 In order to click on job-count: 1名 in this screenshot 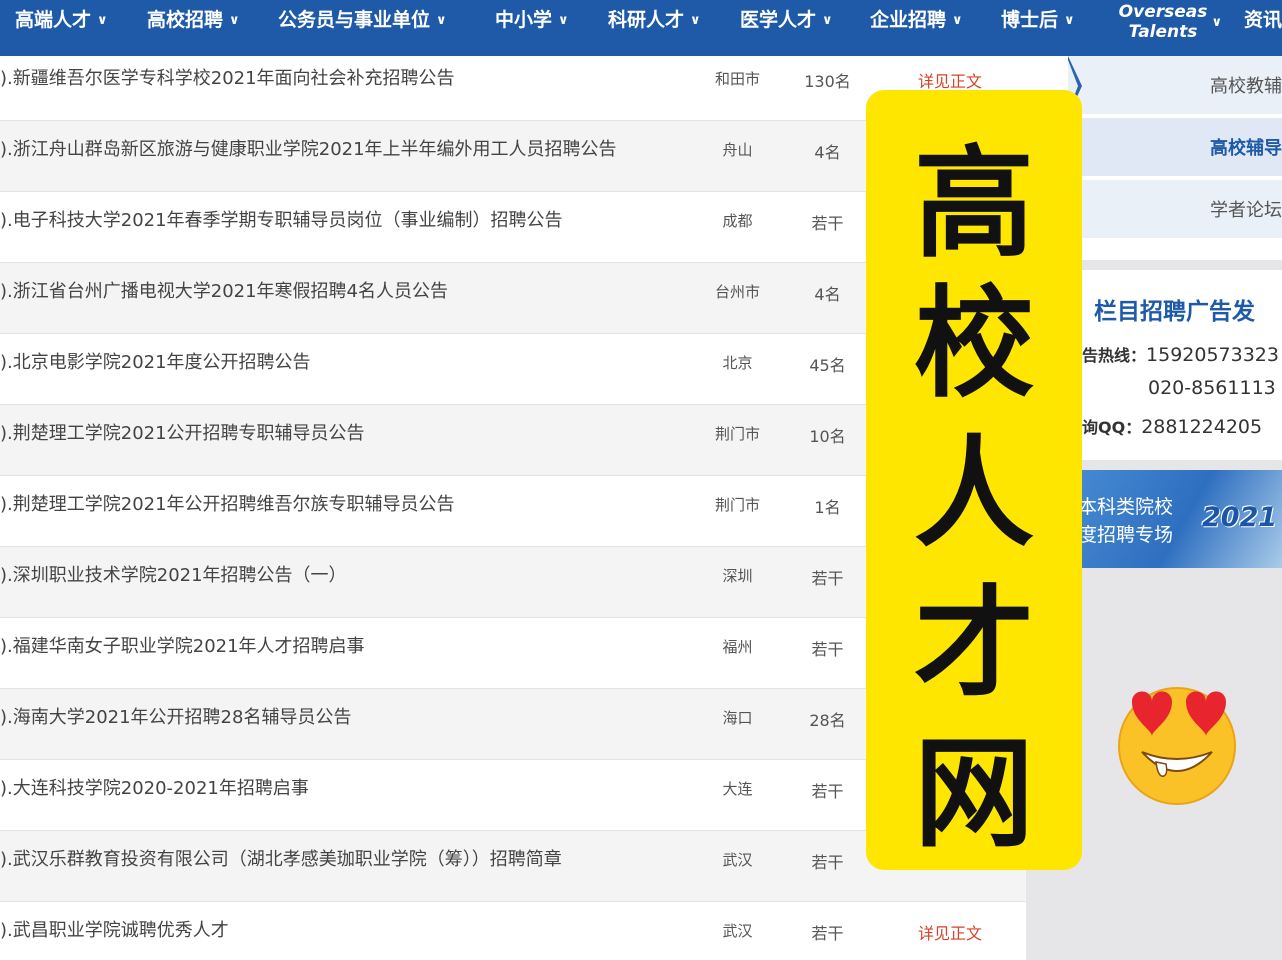, I will do `click(827, 507)`.